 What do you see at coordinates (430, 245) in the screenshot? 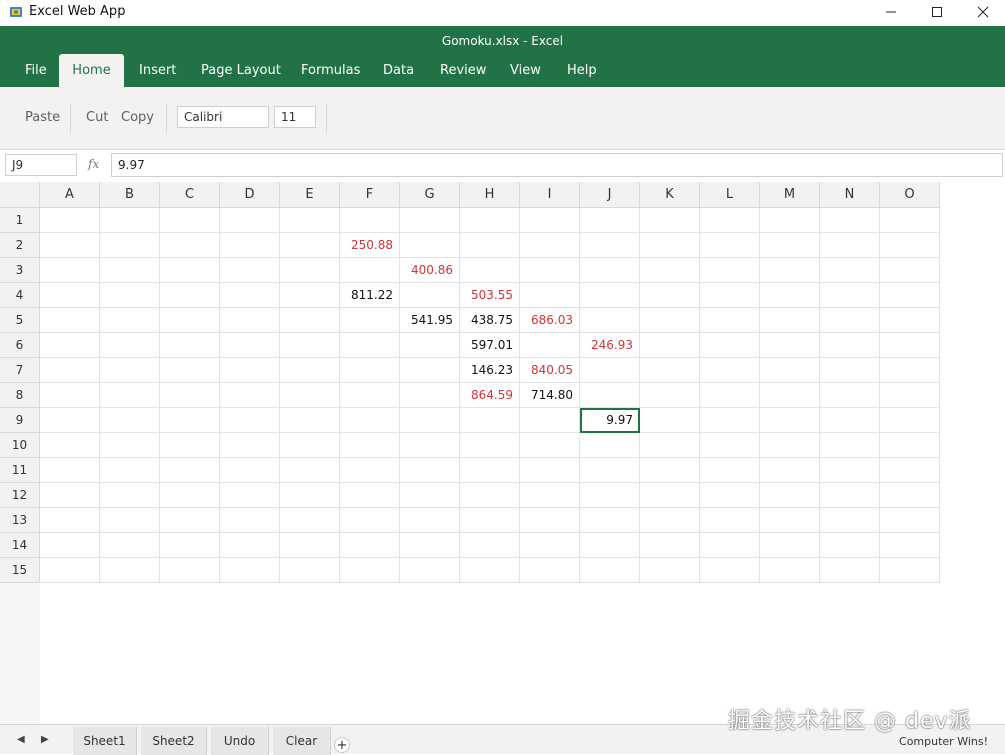
I see `cell-g2` at bounding box center [430, 245].